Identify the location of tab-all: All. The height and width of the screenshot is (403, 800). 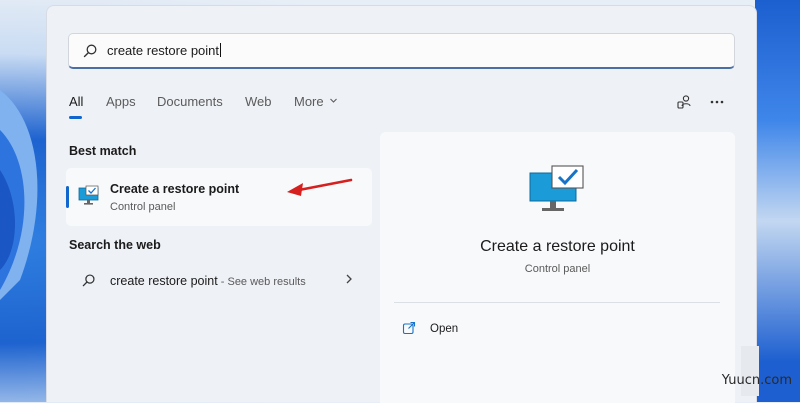
(76, 101).